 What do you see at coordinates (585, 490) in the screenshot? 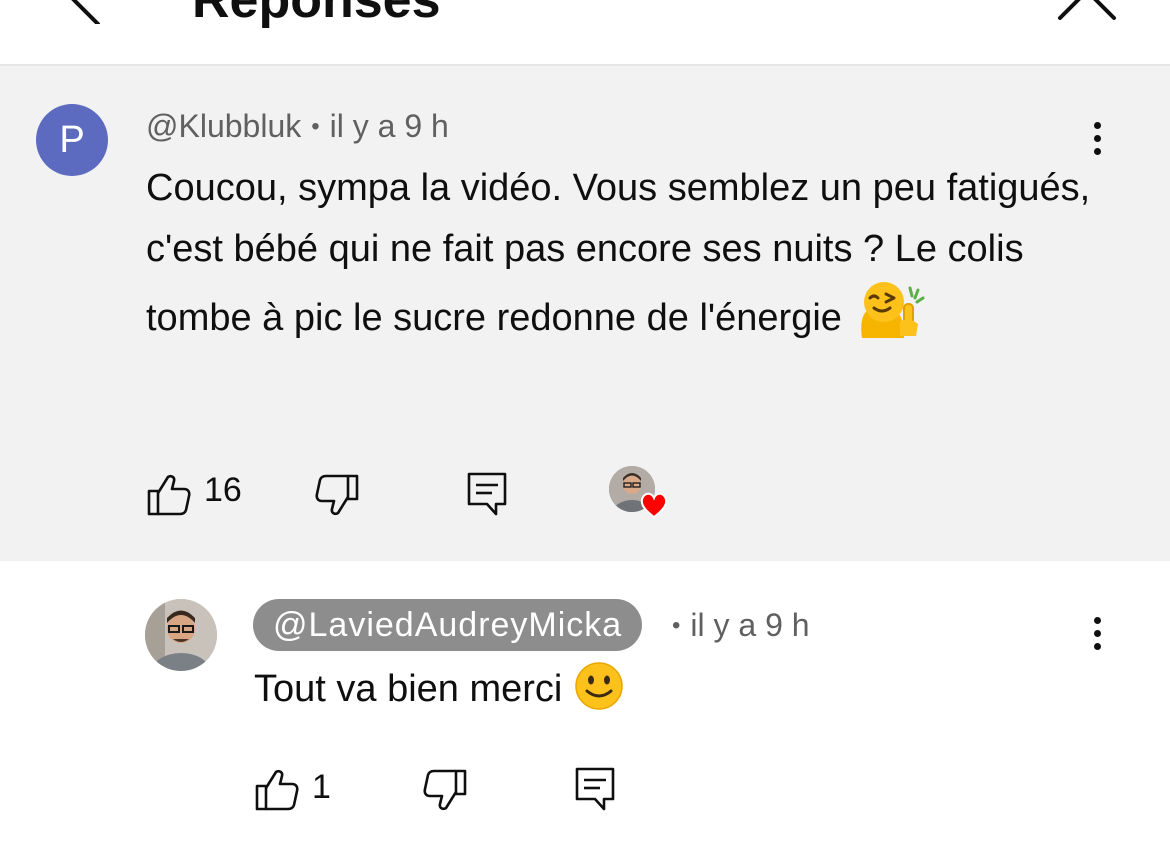
I see `comment-actions: 16` at bounding box center [585, 490].